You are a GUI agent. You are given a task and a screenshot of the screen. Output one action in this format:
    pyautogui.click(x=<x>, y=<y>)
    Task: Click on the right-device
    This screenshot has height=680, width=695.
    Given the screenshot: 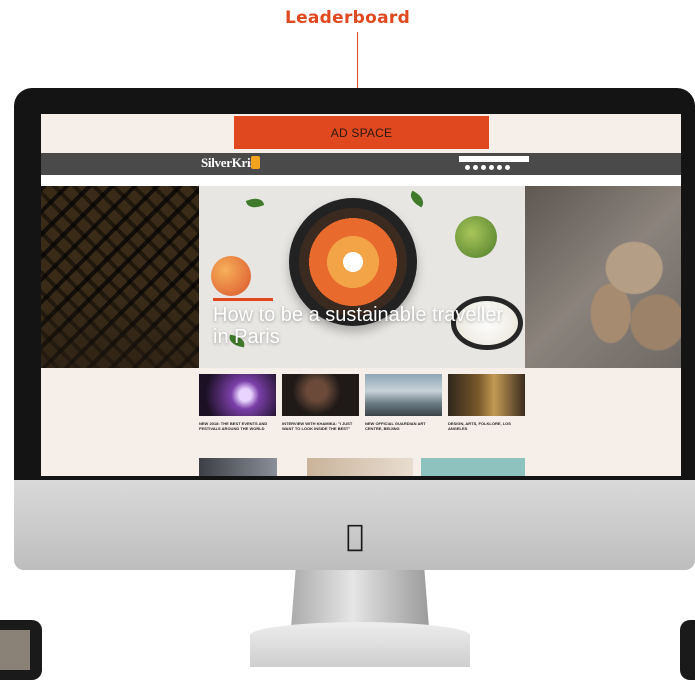 What is the action you would take?
    pyautogui.click(x=687, y=650)
    